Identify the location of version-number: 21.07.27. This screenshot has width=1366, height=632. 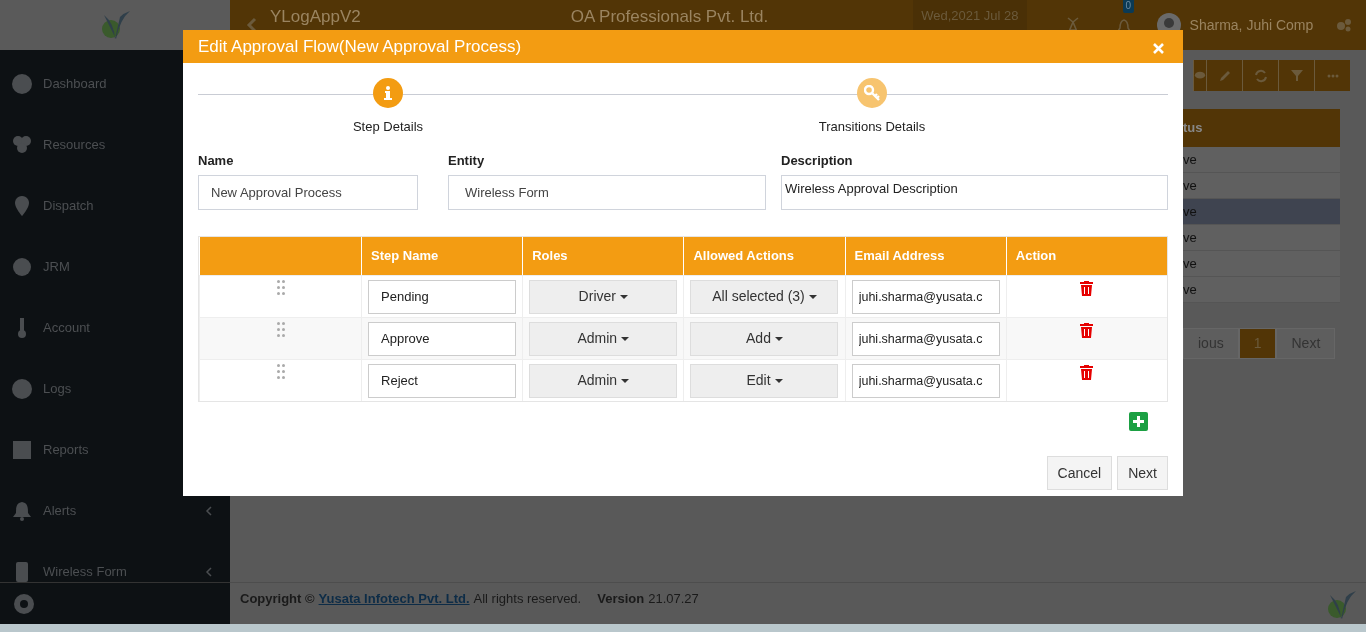
(673, 599).